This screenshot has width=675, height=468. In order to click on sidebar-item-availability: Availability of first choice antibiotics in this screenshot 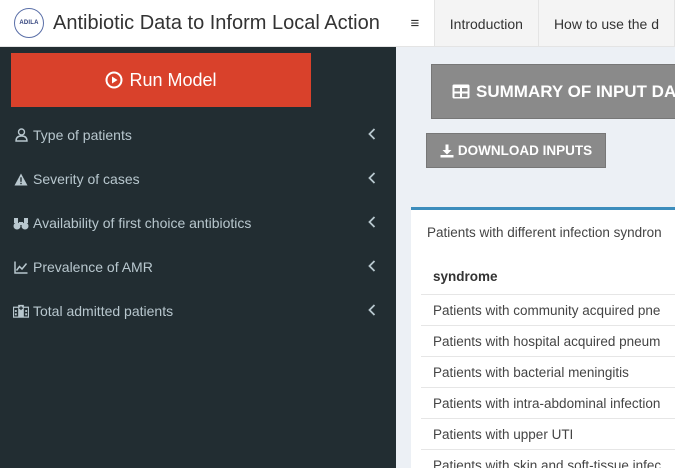, I will do `click(198, 223)`.